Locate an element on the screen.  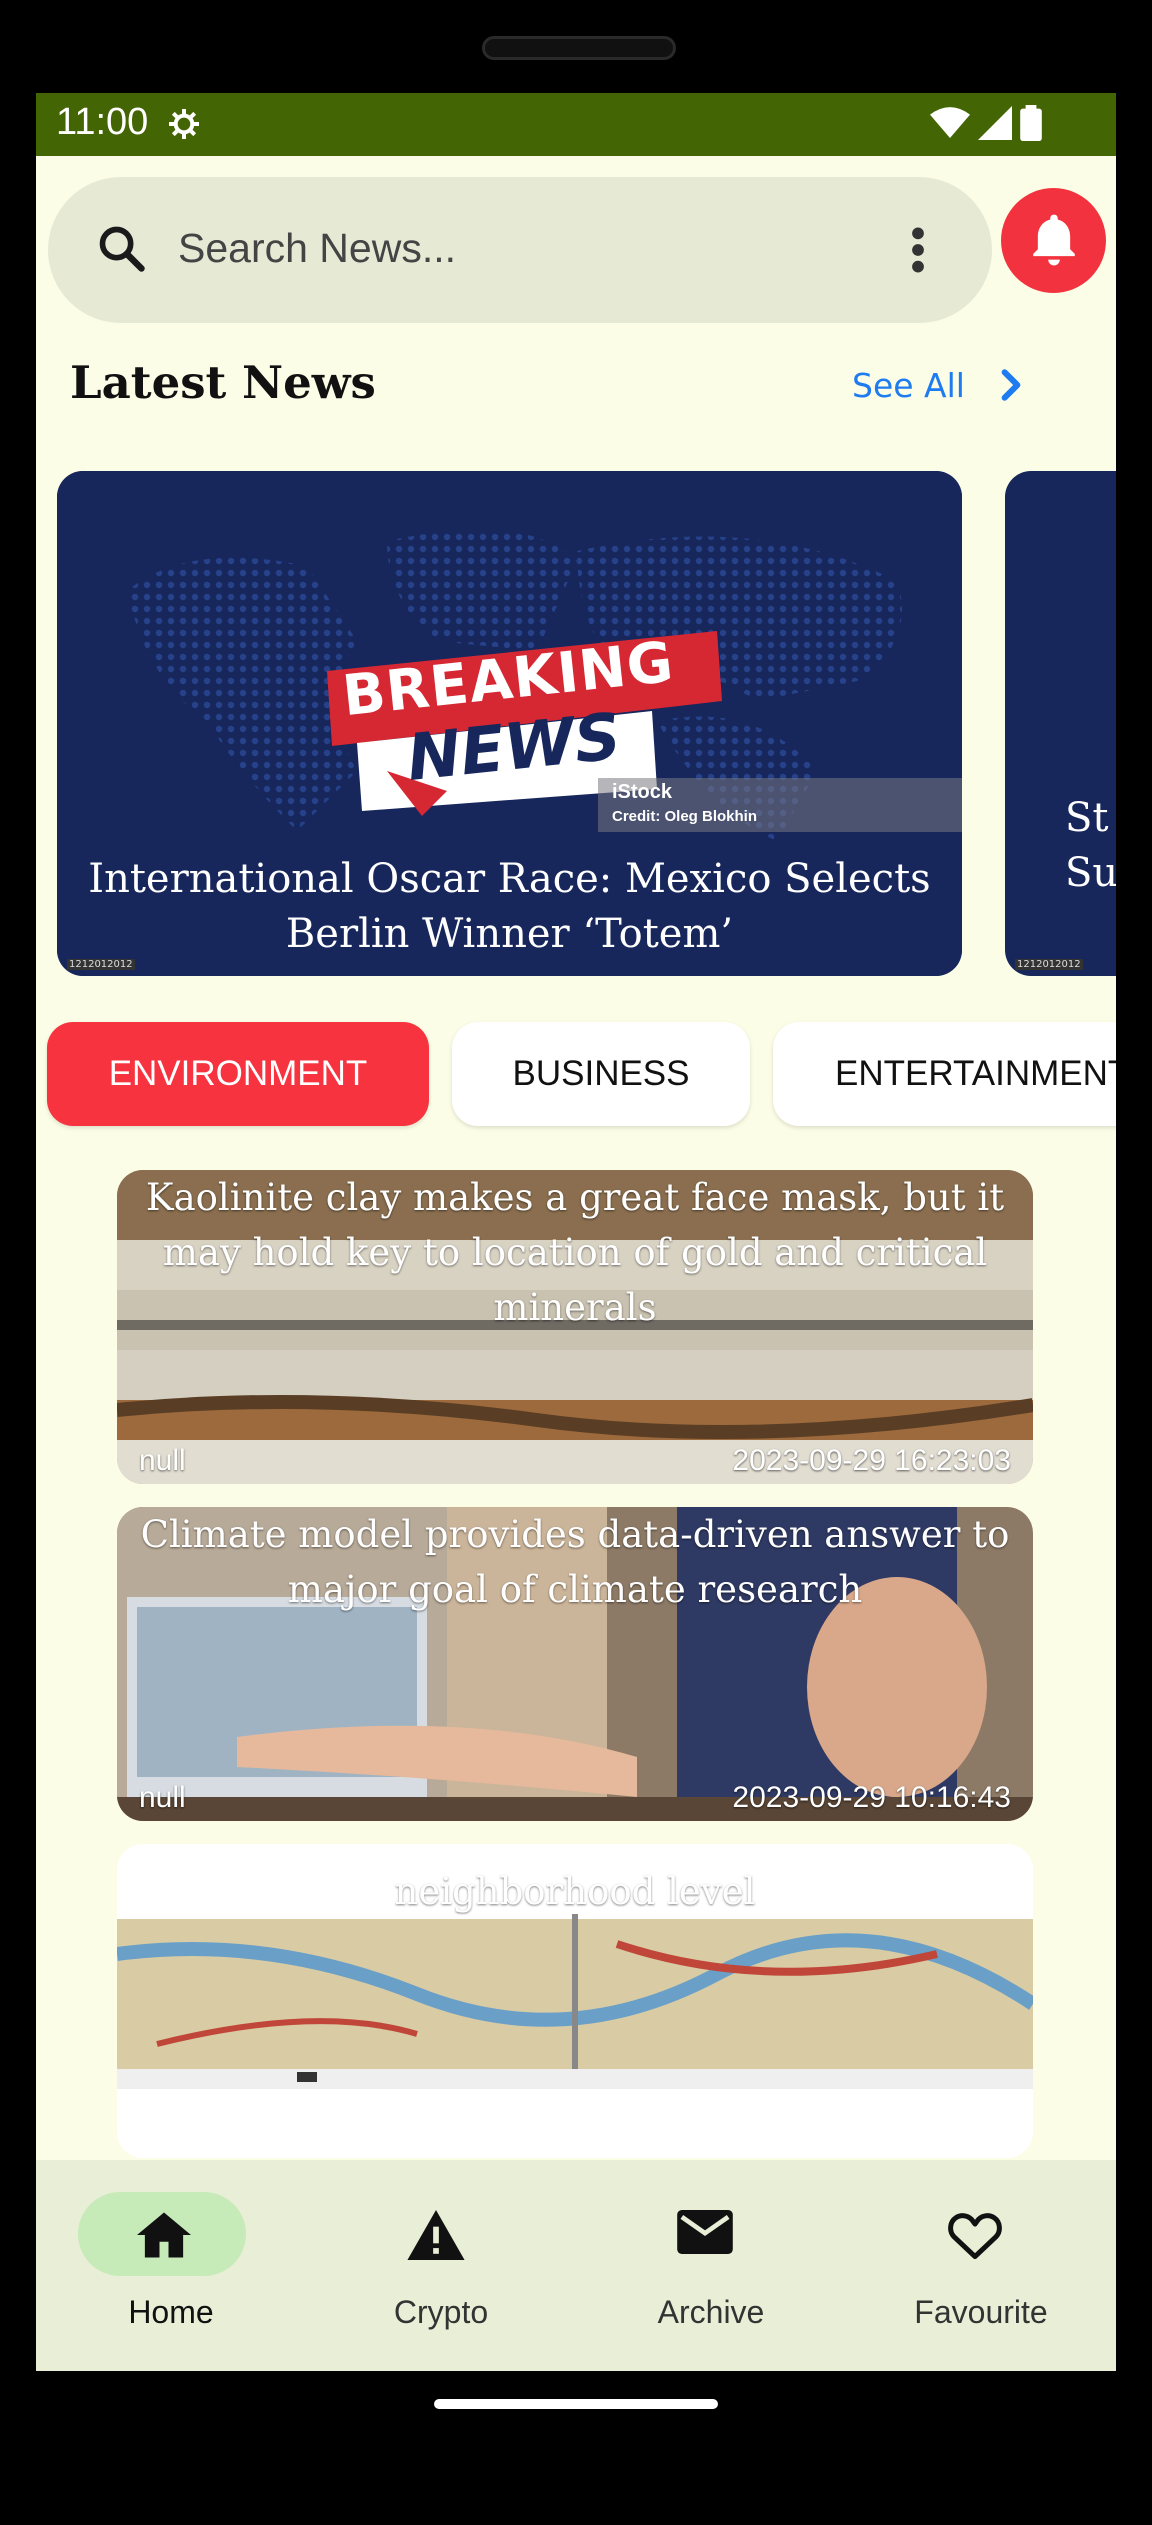
notifications-button is located at coordinates (1053, 240).